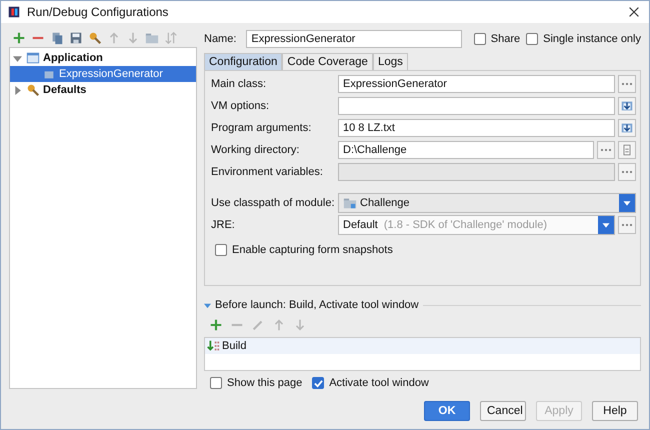  Describe the element at coordinates (239, 84) in the screenshot. I see `field-label: Main class:` at that location.